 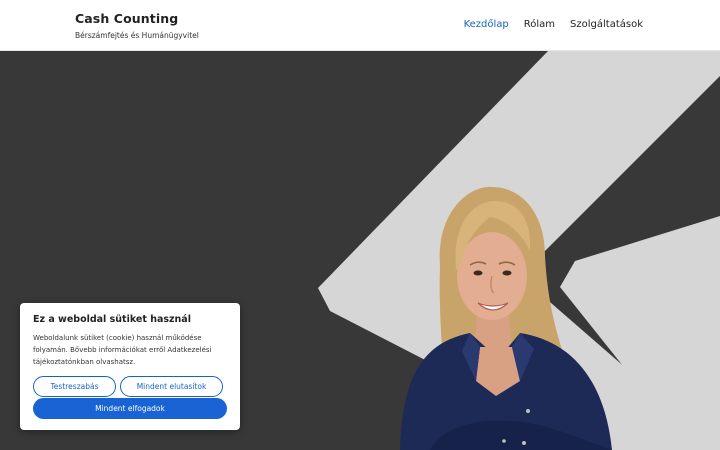 I want to click on accept-all-button: Mindent elfogadok, so click(x=130, y=408).